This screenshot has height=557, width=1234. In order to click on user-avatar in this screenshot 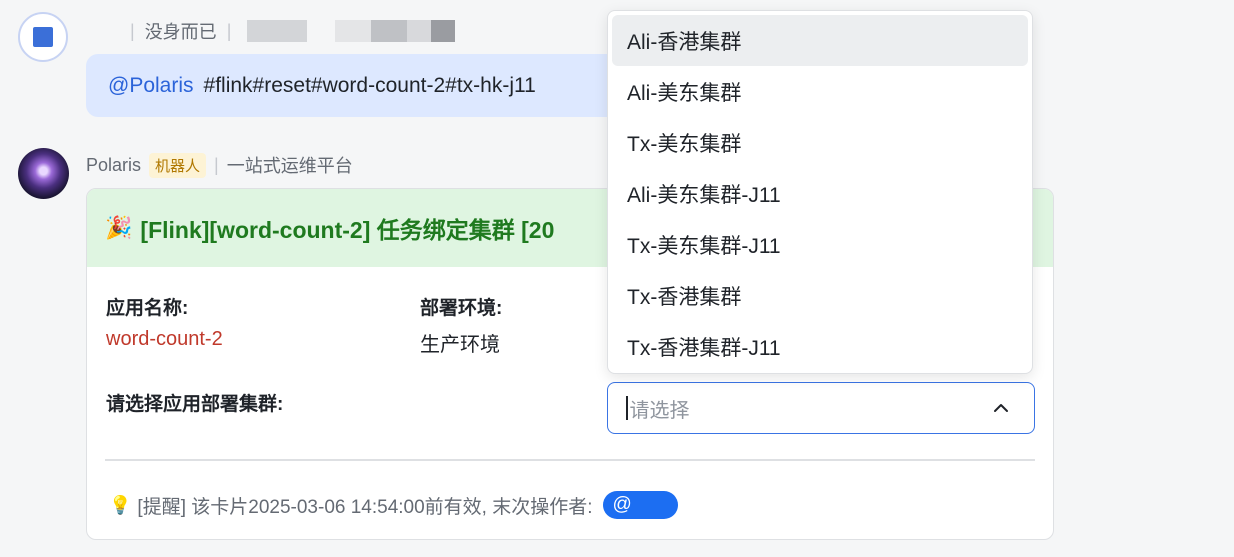, I will do `click(43, 37)`.